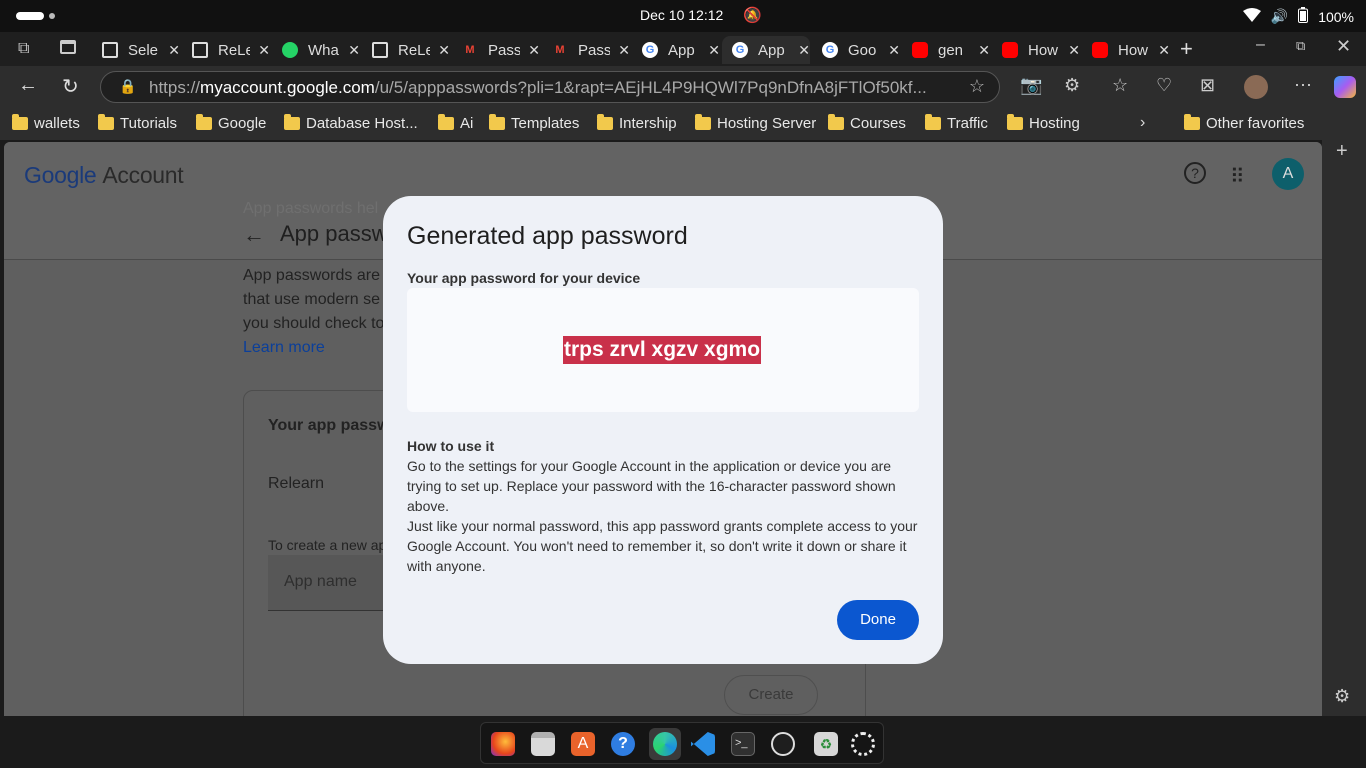  Describe the element at coordinates (1303, 85) in the screenshot. I see `more-menu-icon: ⋯` at that location.